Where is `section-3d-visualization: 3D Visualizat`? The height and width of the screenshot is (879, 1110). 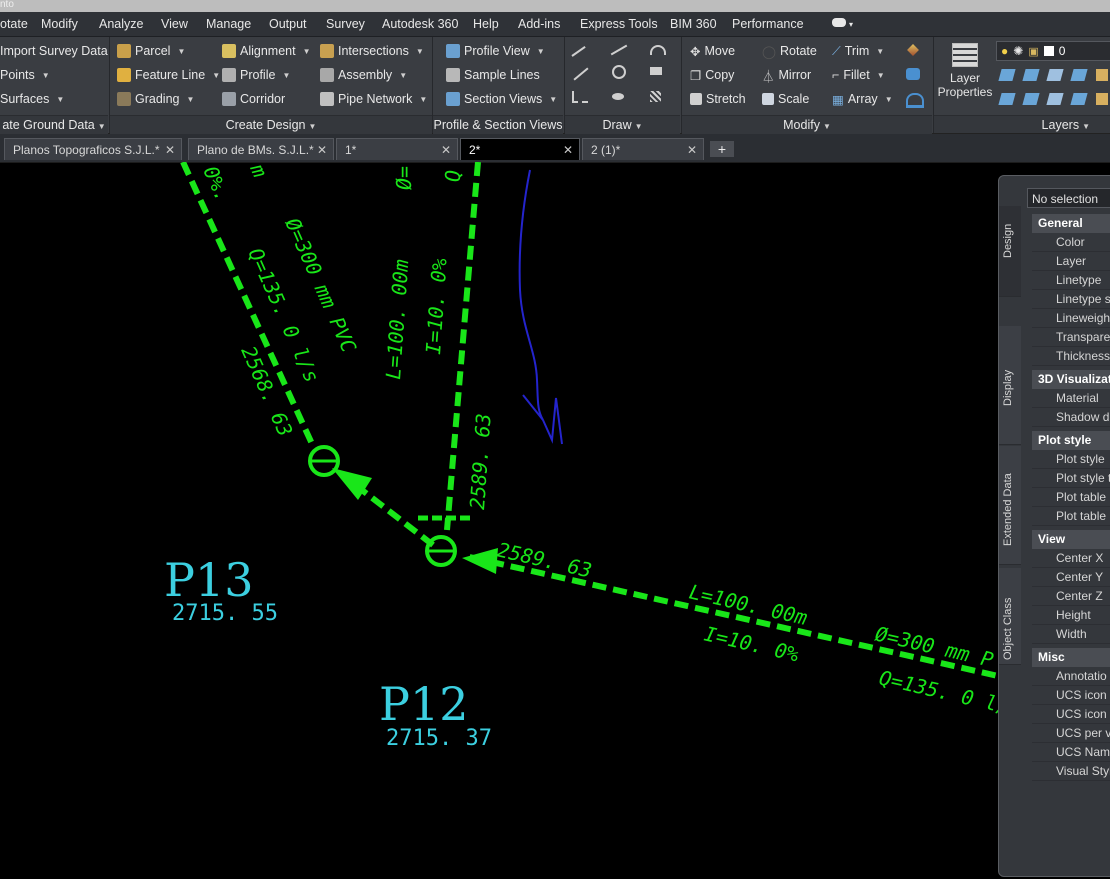
section-3d-visualization: 3D Visualizat is located at coordinates (1071, 379).